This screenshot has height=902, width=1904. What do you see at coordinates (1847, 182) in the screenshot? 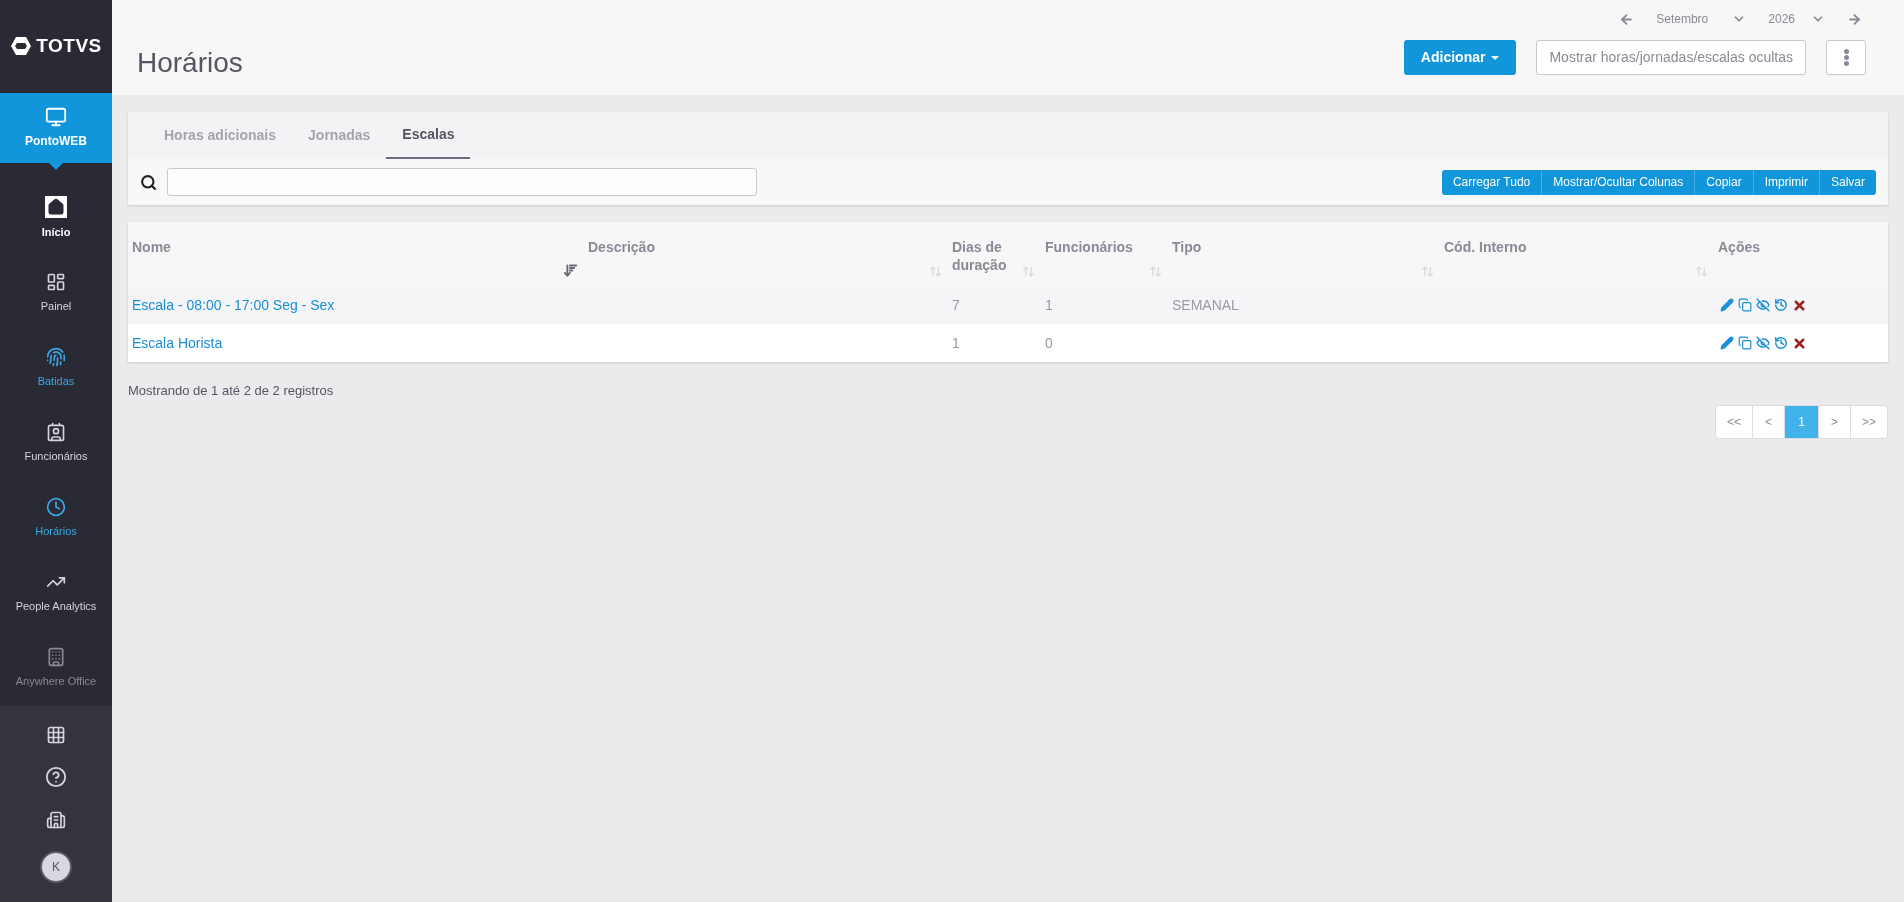
I see `toolbar-button: Salvar` at bounding box center [1847, 182].